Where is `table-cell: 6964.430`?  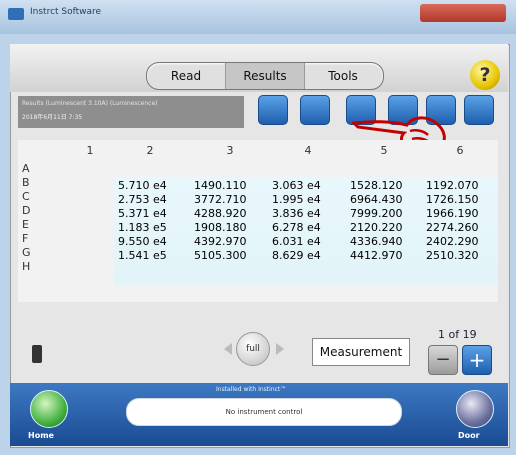
table-cell: 6964.430 is located at coordinates (376, 199).